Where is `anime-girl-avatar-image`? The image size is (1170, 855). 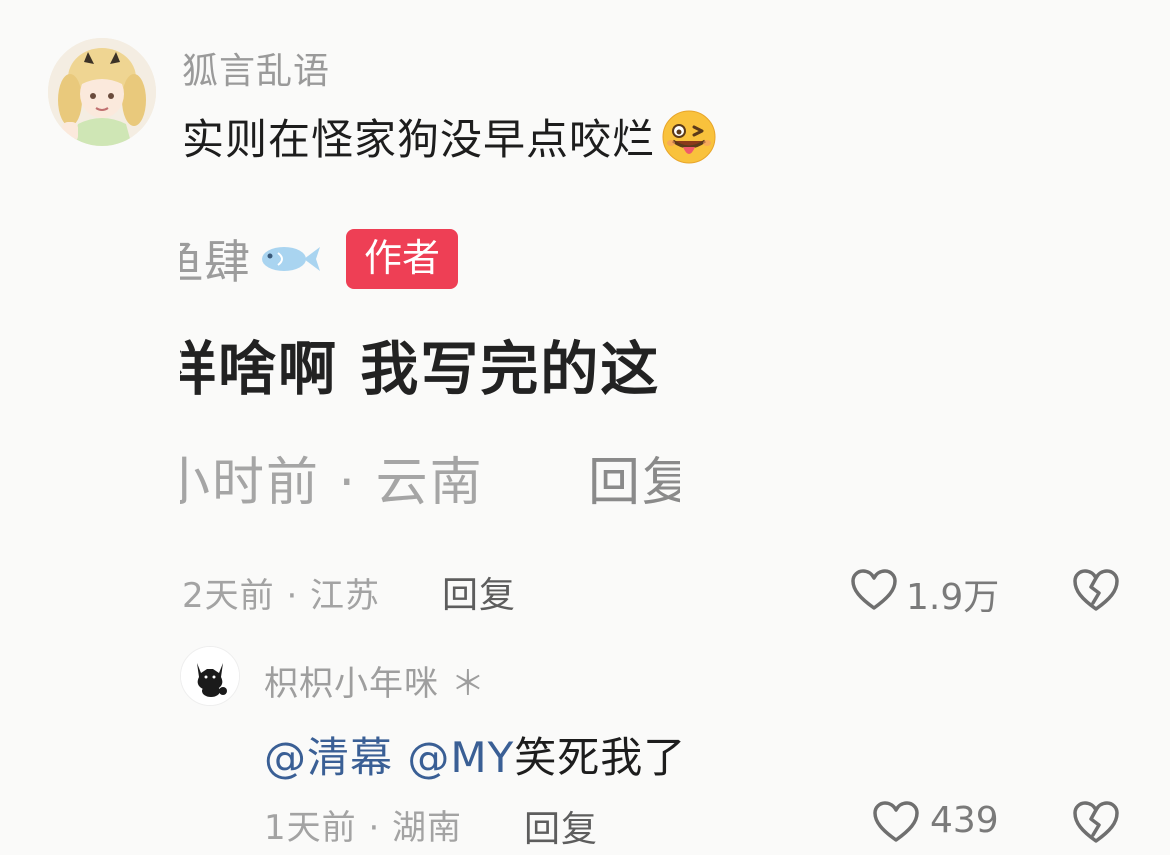 anime-girl-avatar-image is located at coordinates (102, 92).